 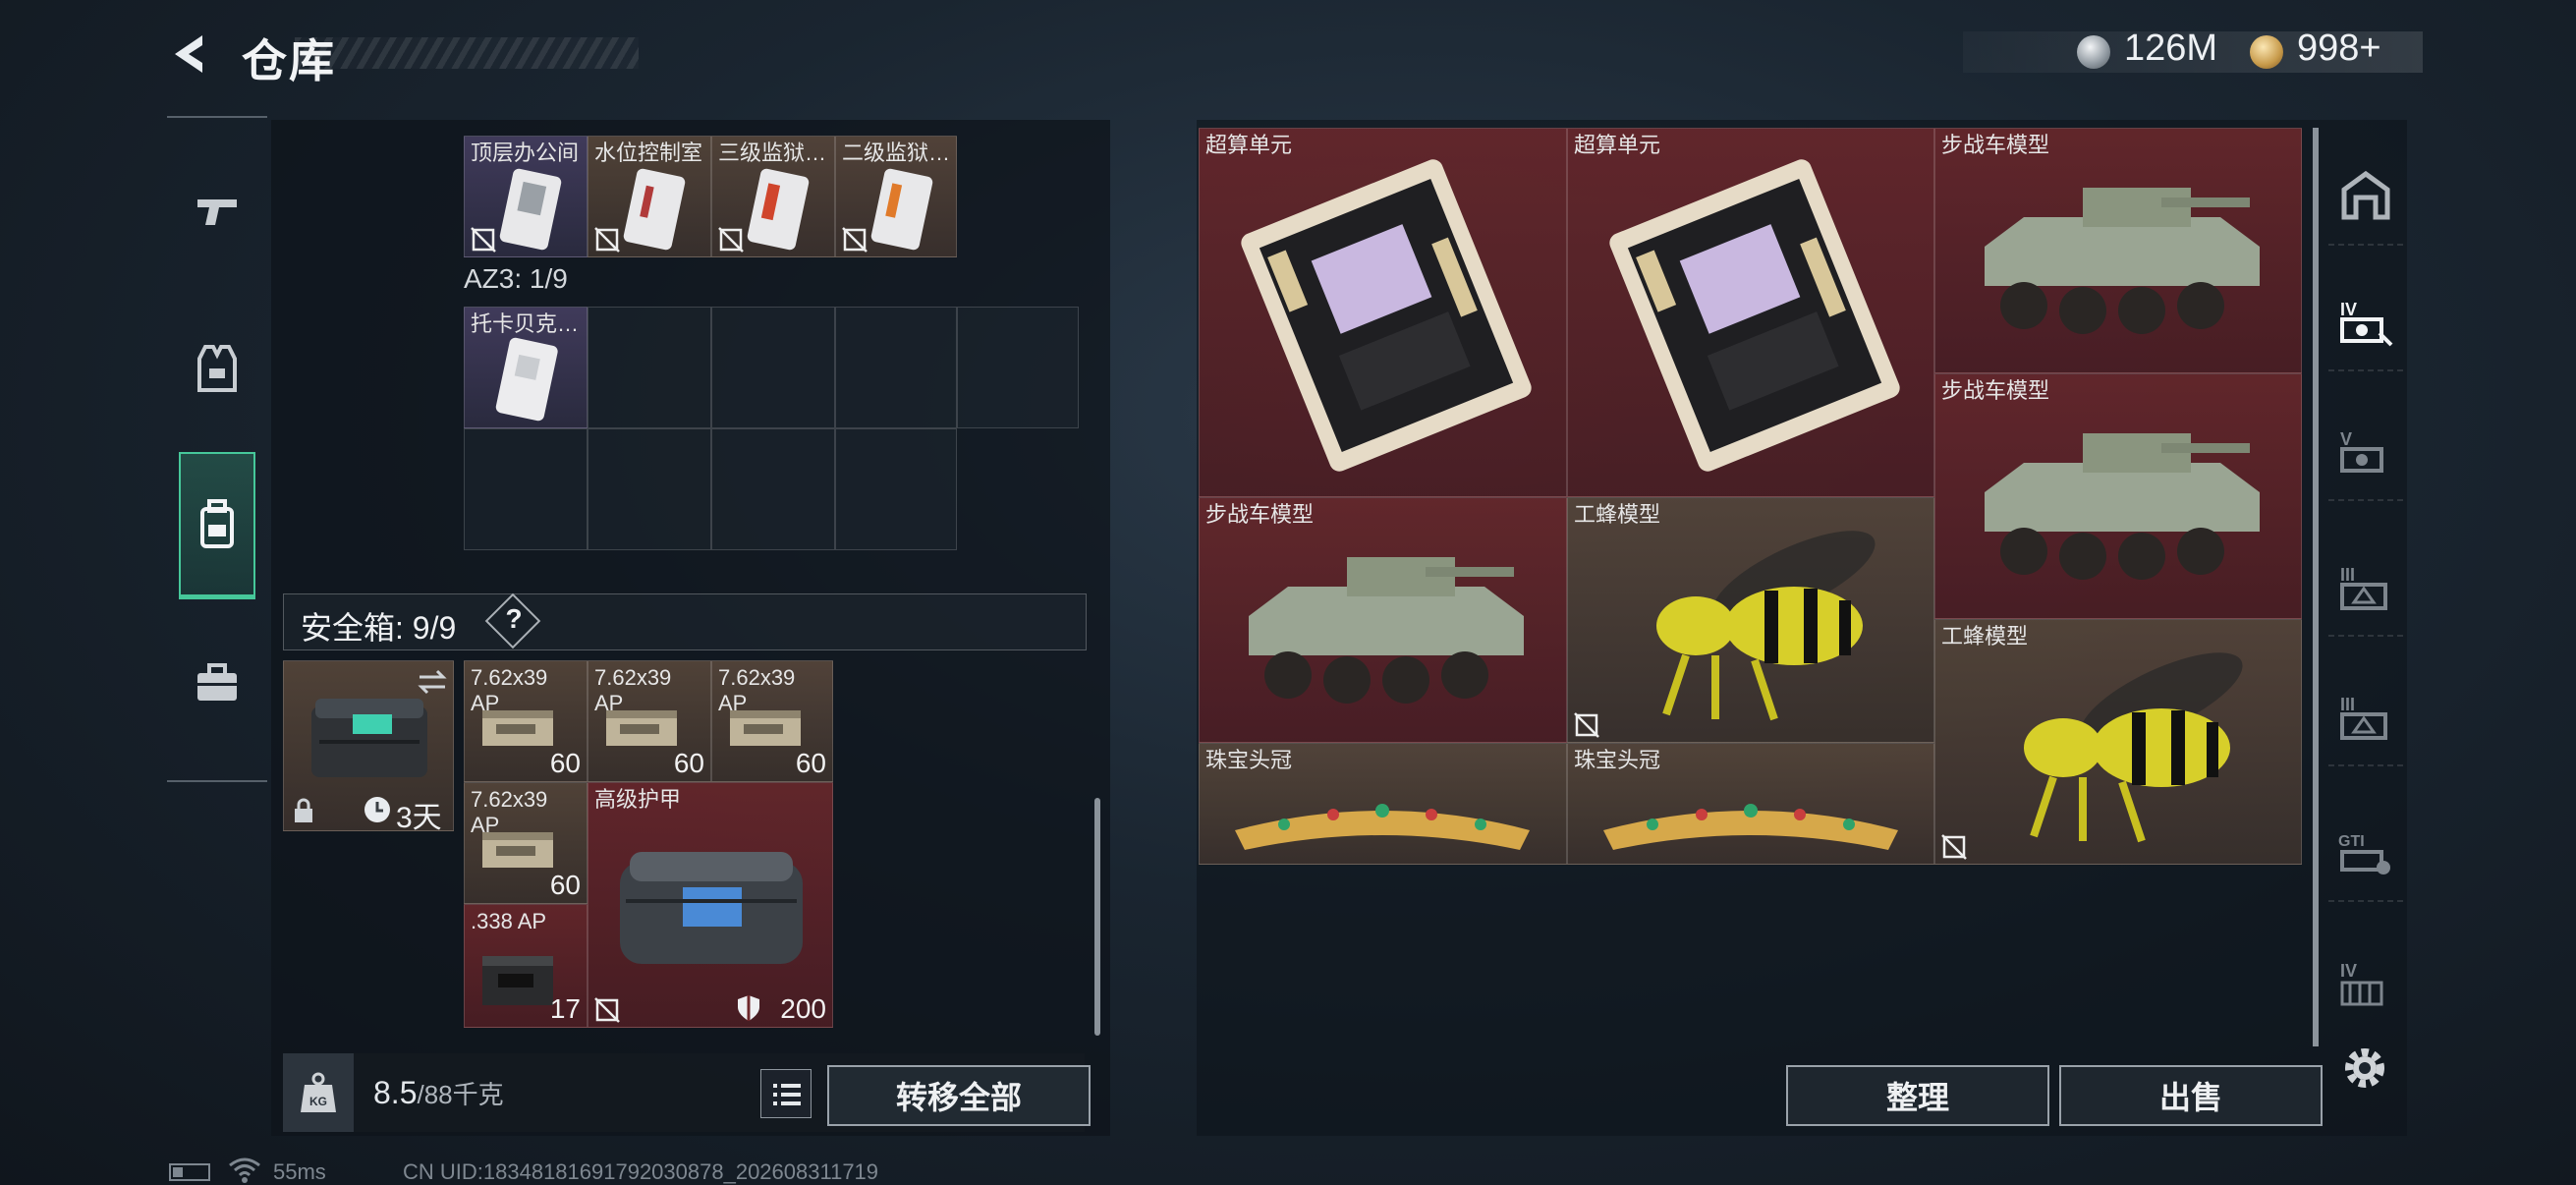 I want to click on gear-icon, so click(x=2364, y=1068).